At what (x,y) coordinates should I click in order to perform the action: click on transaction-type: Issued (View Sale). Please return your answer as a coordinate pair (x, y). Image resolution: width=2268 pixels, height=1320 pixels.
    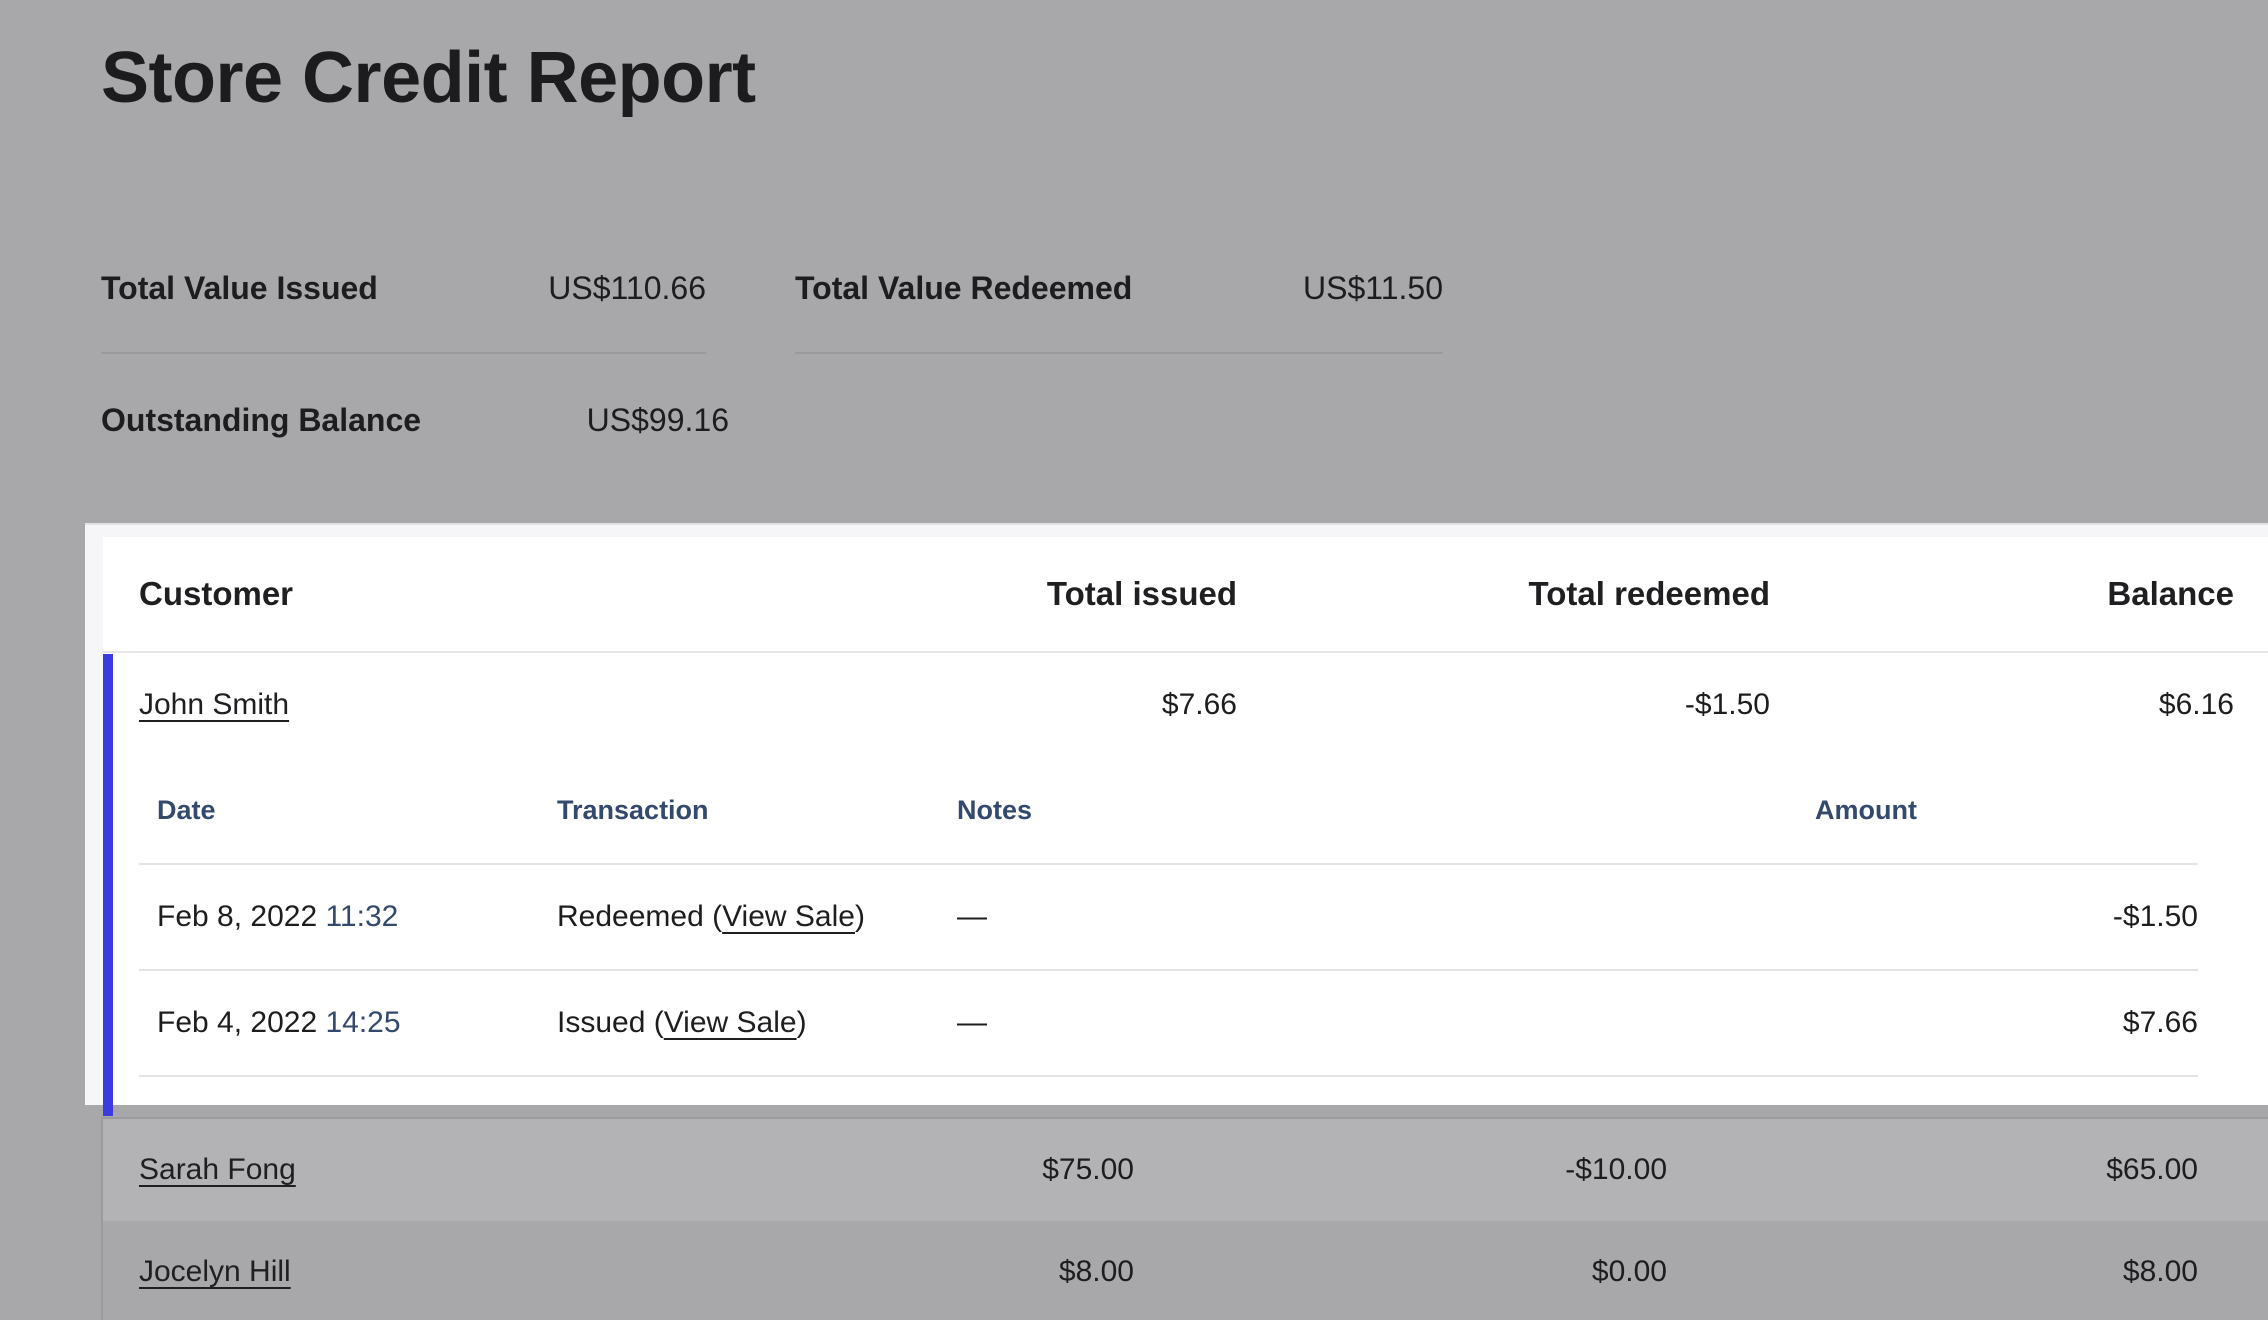
    Looking at the image, I should click on (682, 1022).